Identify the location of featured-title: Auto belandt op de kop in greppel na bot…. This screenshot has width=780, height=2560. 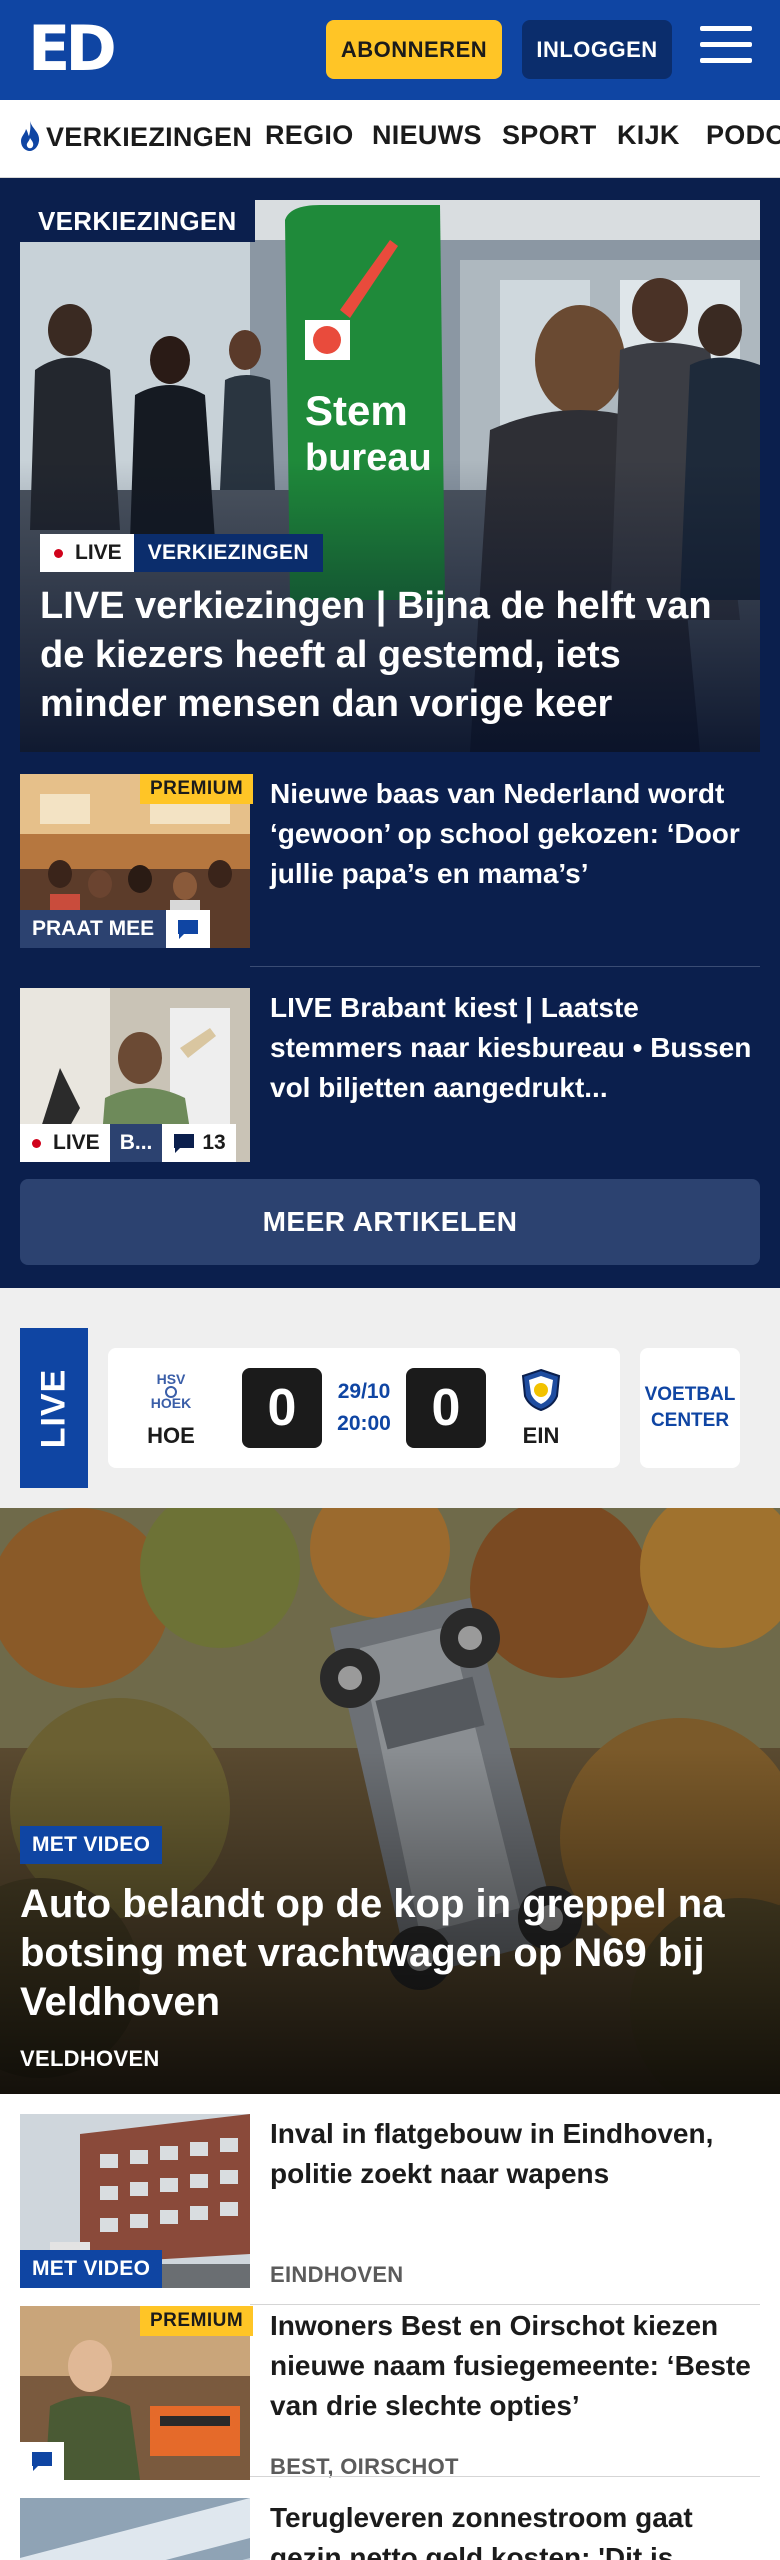
(390, 1953).